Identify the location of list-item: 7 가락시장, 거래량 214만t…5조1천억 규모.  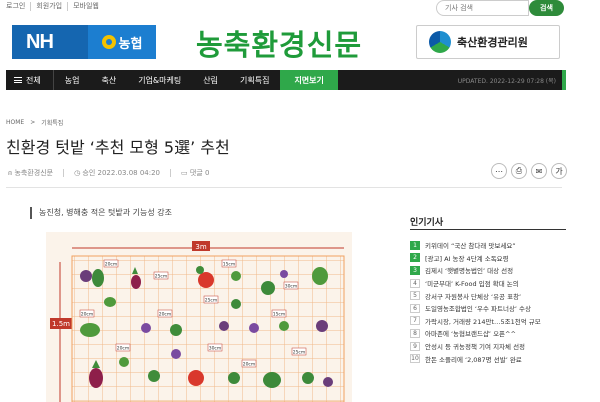
(488, 321).